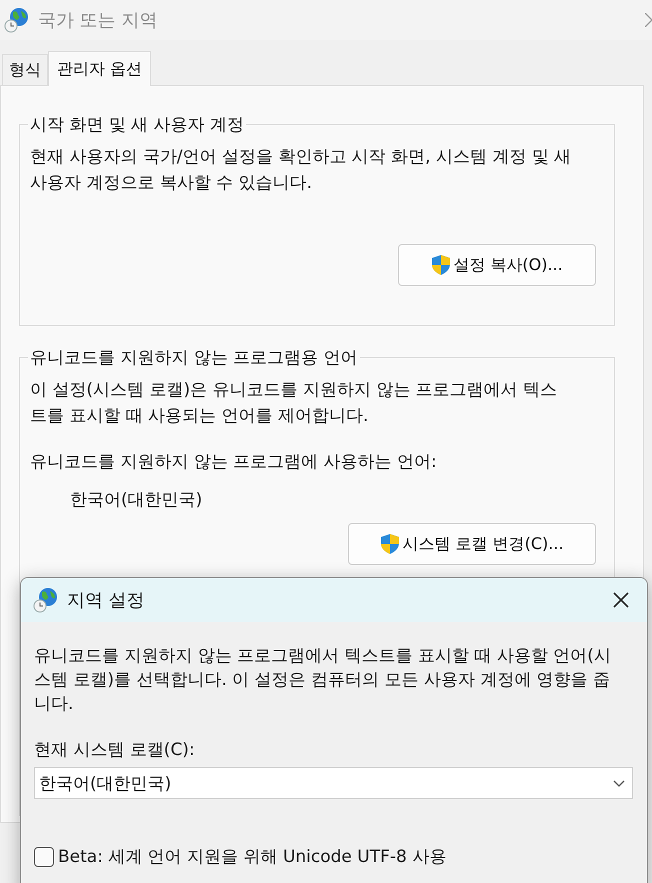 This screenshot has height=883, width=652. Describe the element at coordinates (137, 125) in the screenshot. I see `group-title: 시작 화면 및 새 사용자 계정` at that location.